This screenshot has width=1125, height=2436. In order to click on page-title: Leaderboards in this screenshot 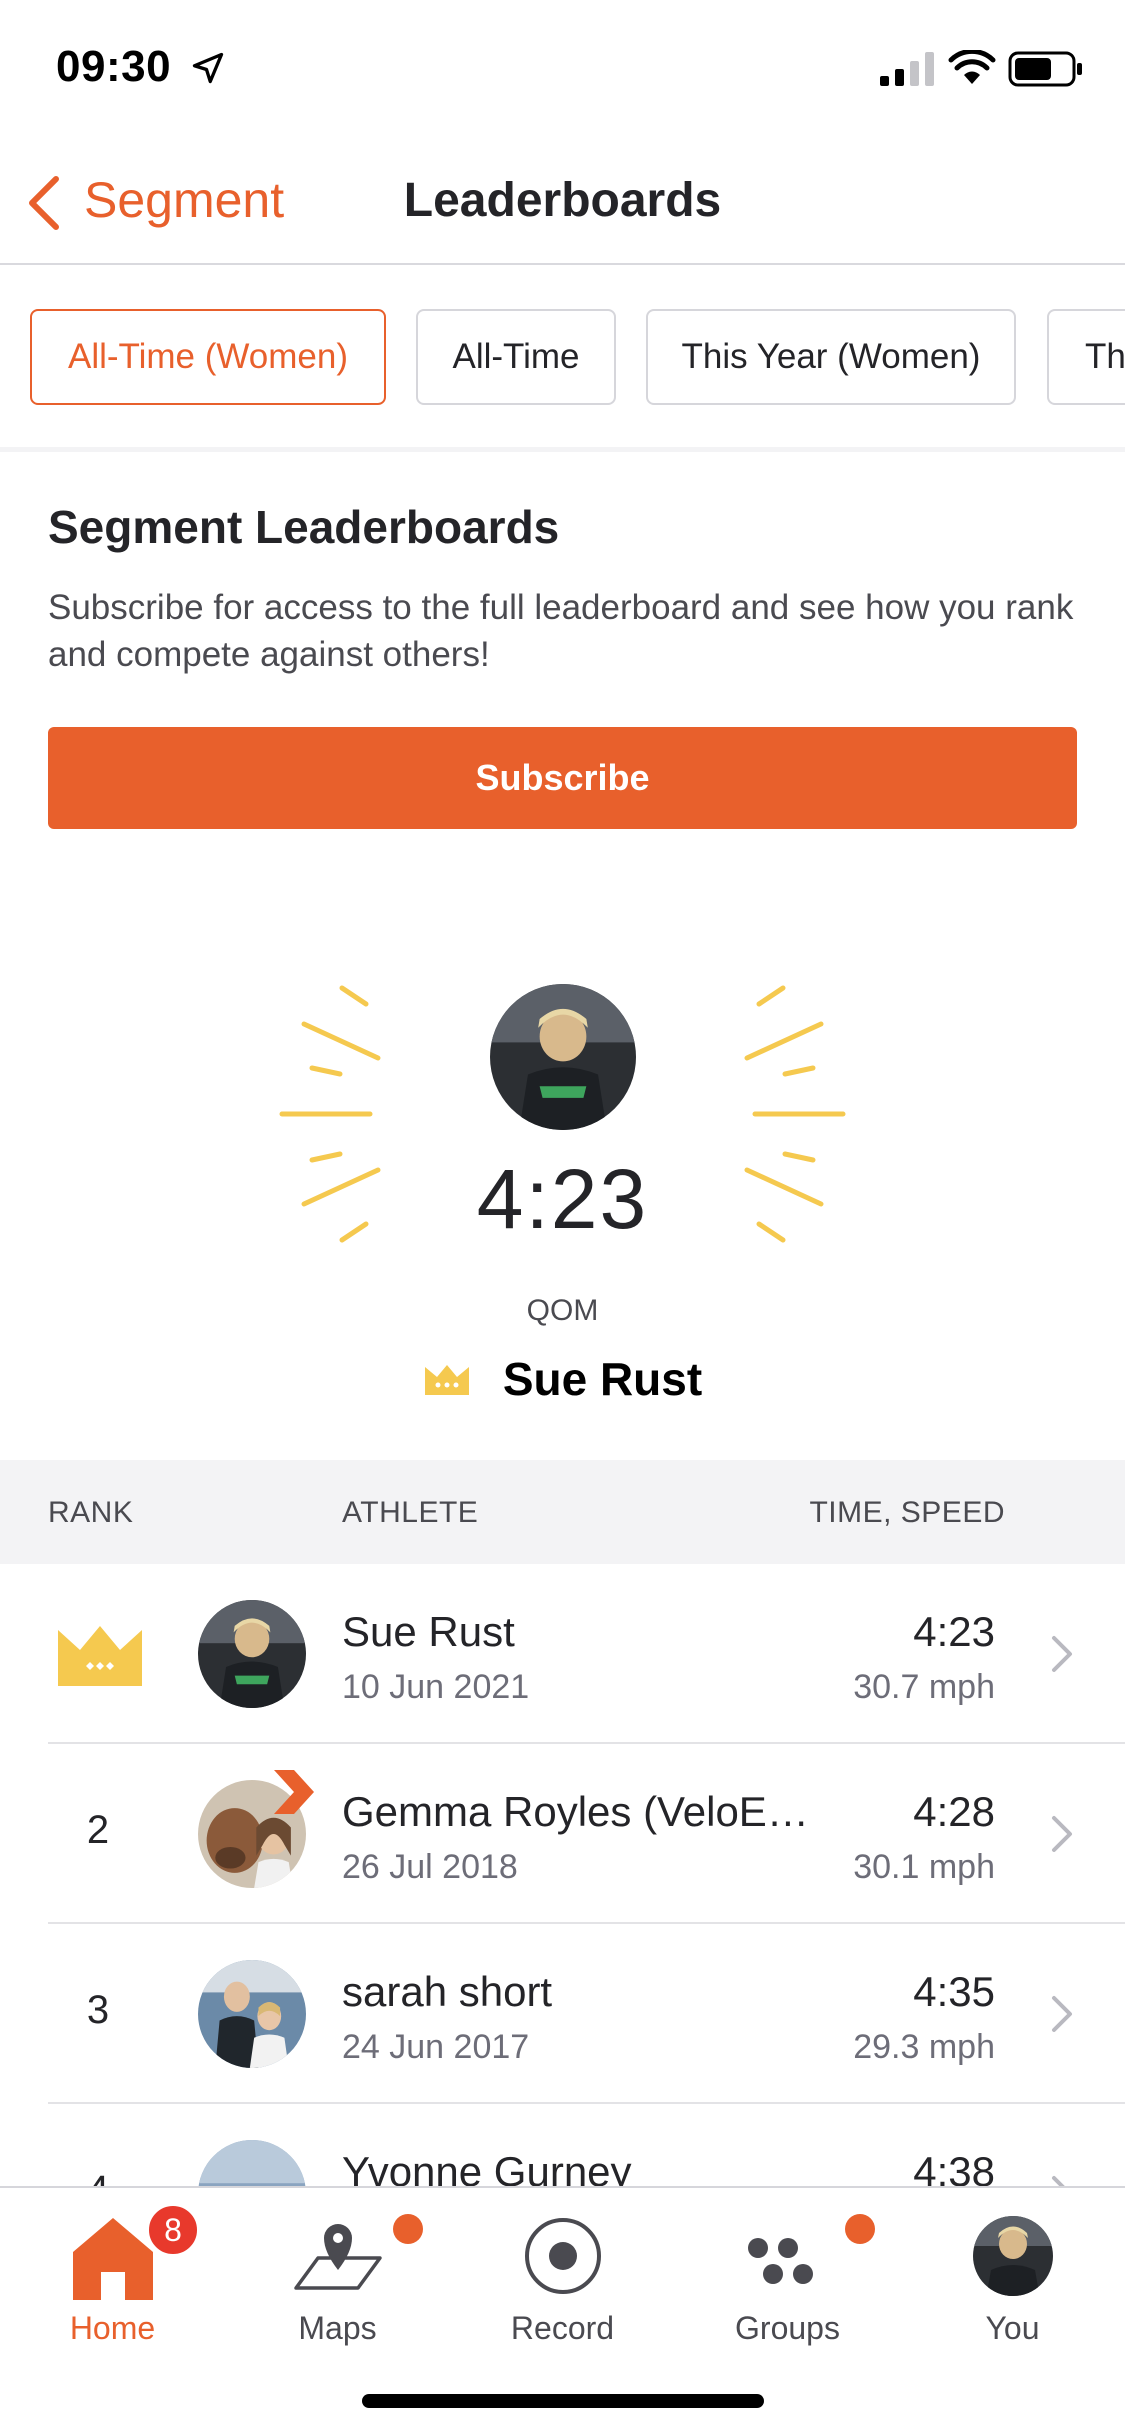, I will do `click(562, 200)`.